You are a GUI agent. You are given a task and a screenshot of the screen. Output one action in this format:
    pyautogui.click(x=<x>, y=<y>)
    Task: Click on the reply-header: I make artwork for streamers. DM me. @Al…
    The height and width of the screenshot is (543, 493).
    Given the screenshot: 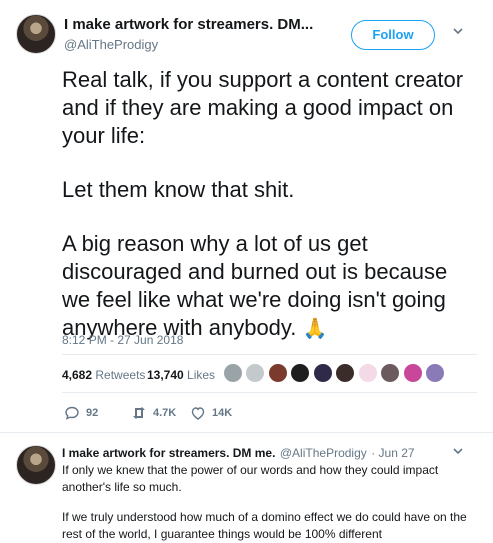 What is the action you would take?
    pyautogui.click(x=238, y=453)
    